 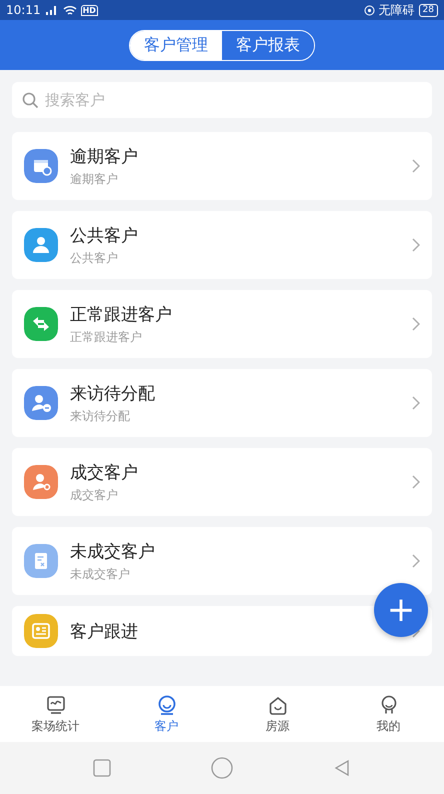 What do you see at coordinates (89, 10) in the screenshot?
I see `network-label: HD` at bounding box center [89, 10].